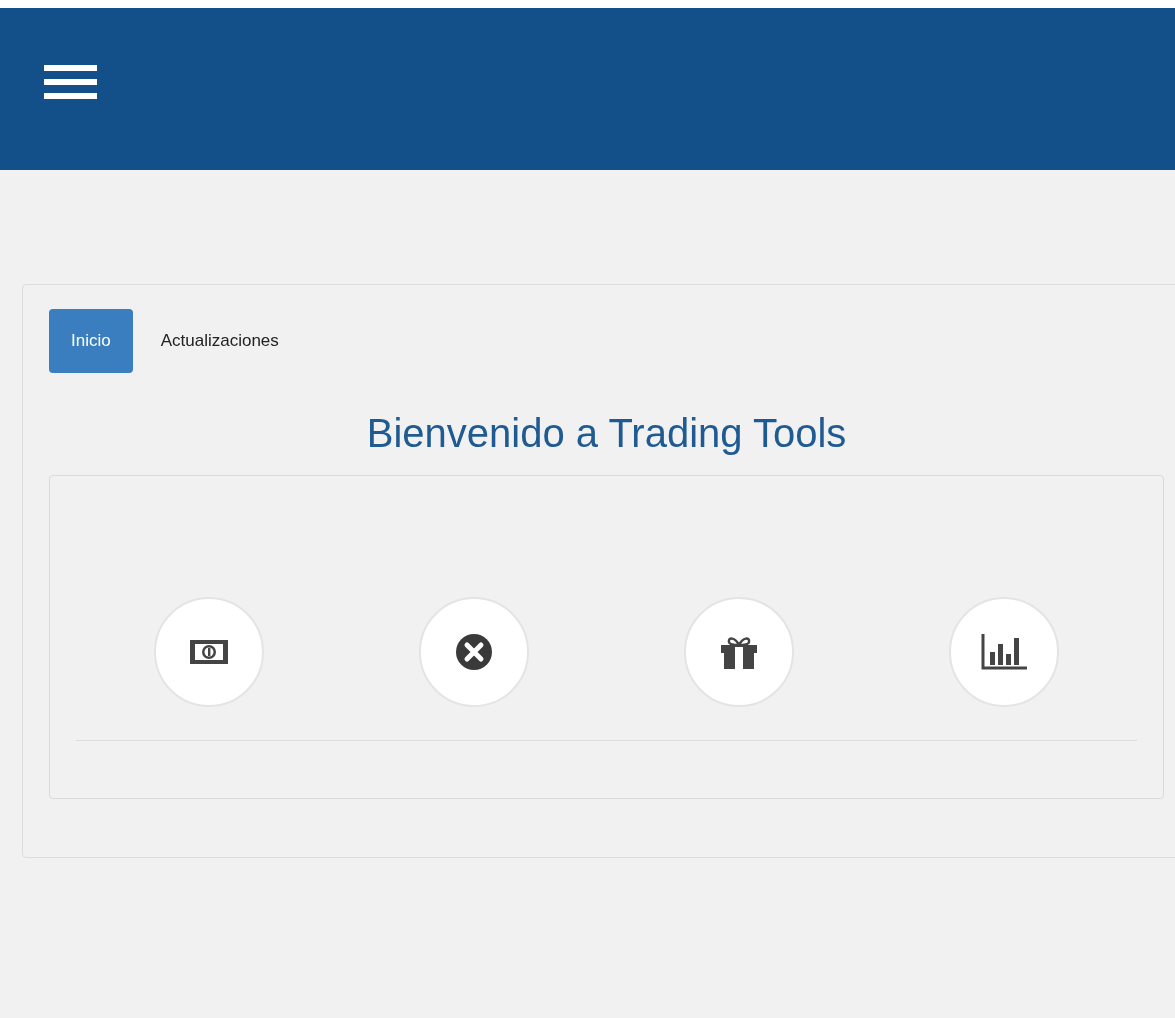  What do you see at coordinates (473, 652) in the screenshot?
I see `close-icon` at bounding box center [473, 652].